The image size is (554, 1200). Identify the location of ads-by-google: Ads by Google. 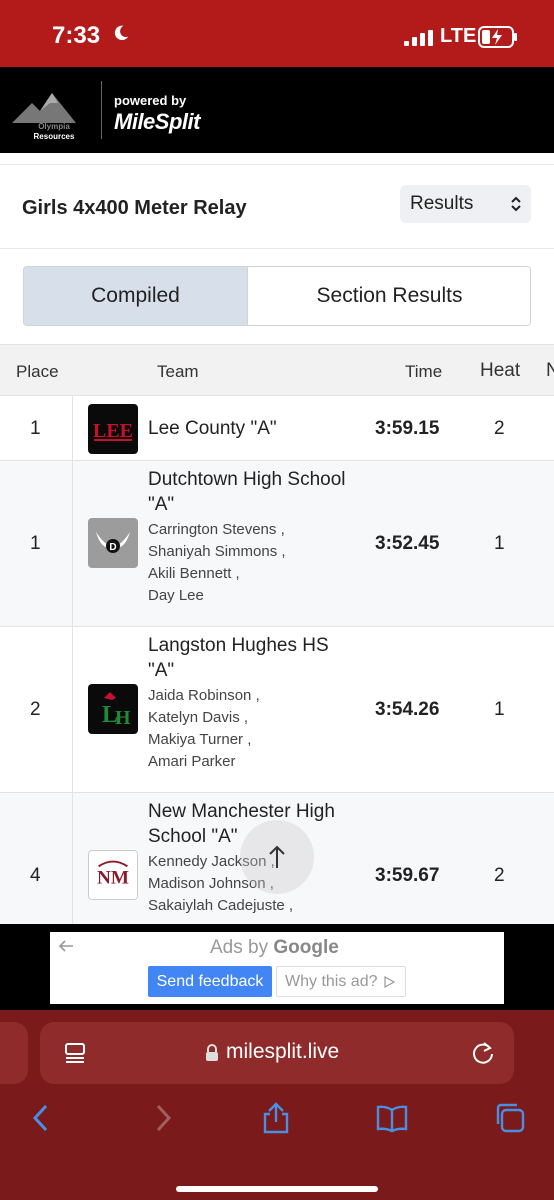
(274, 948).